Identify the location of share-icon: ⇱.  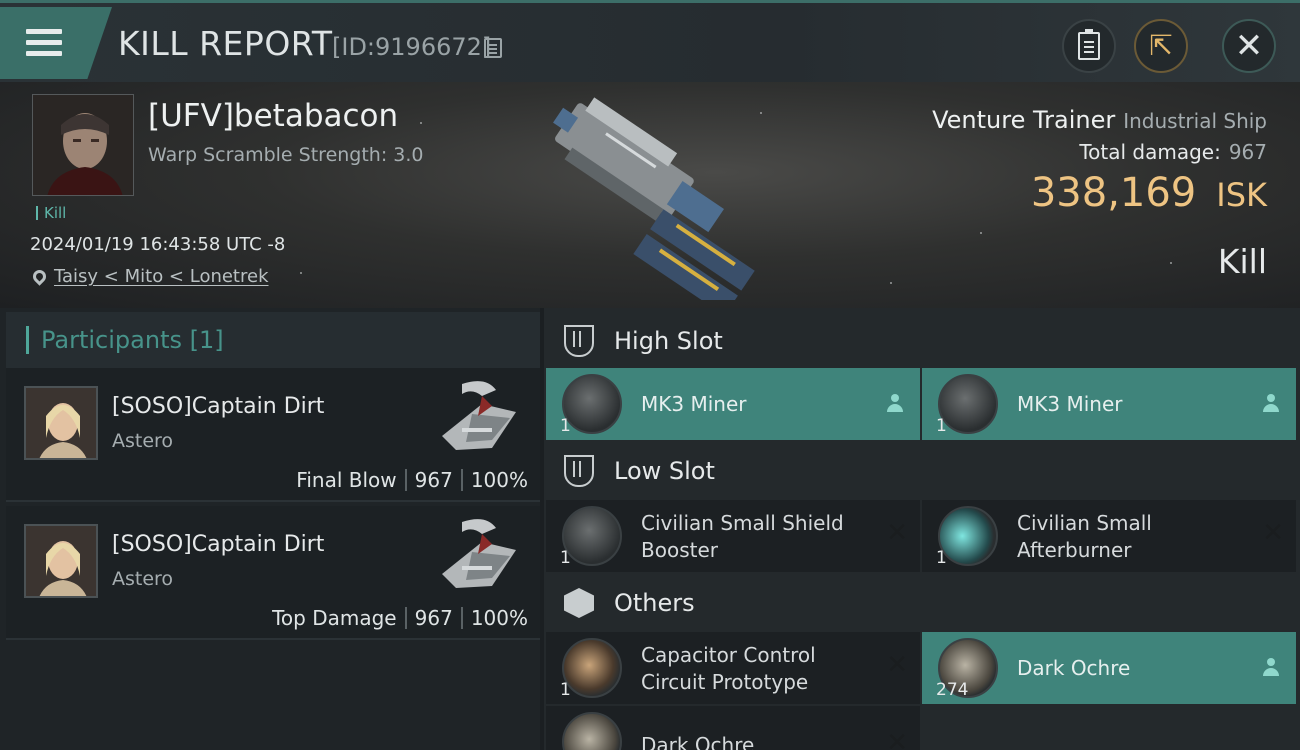
(1161, 45).